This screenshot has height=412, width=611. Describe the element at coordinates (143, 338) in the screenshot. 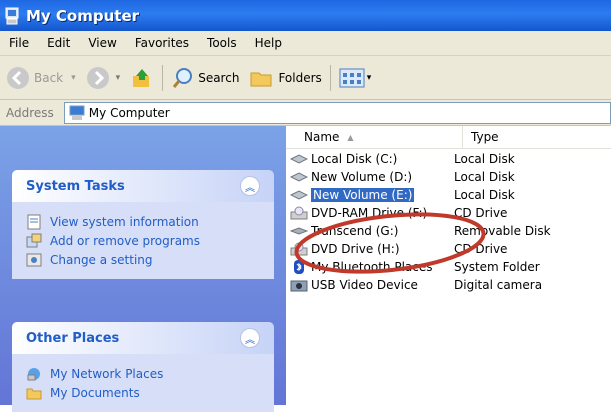

I see `other-places-header: Other Places ︽` at that location.